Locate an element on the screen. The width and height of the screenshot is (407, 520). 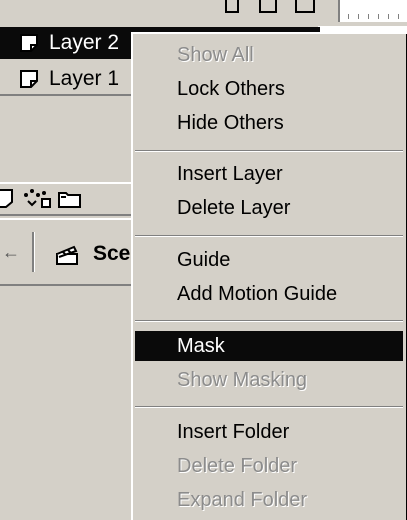
layer-toolbar-icons is located at coordinates (42, 198).